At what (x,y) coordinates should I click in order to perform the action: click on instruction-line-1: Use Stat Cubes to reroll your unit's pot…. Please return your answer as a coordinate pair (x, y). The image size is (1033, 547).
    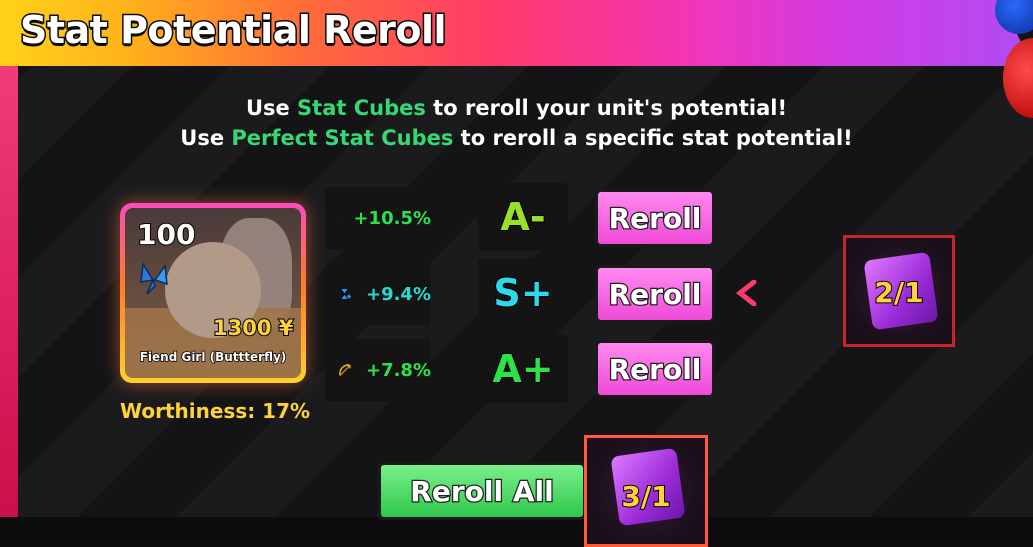
    Looking at the image, I should click on (516, 108).